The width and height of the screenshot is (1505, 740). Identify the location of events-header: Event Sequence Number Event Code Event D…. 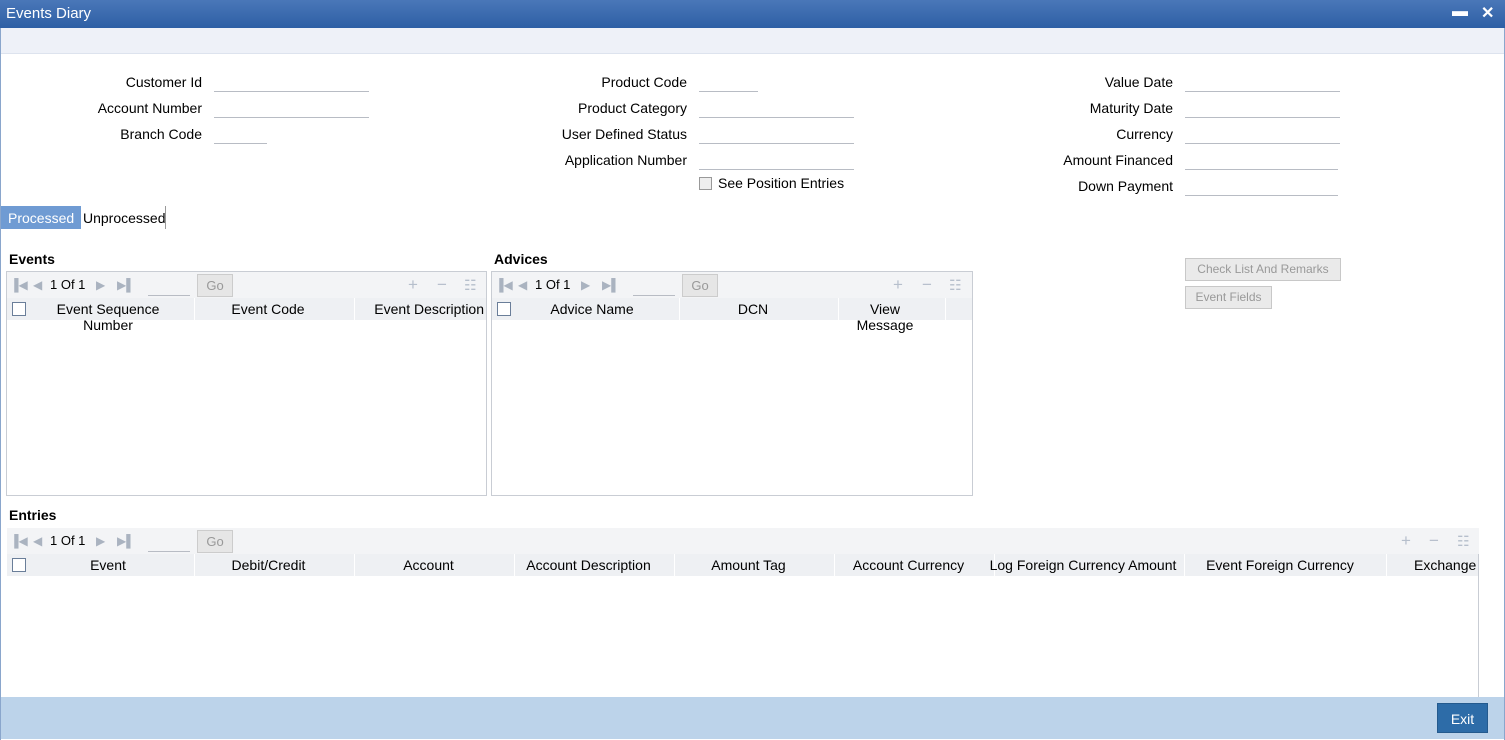
(246, 315).